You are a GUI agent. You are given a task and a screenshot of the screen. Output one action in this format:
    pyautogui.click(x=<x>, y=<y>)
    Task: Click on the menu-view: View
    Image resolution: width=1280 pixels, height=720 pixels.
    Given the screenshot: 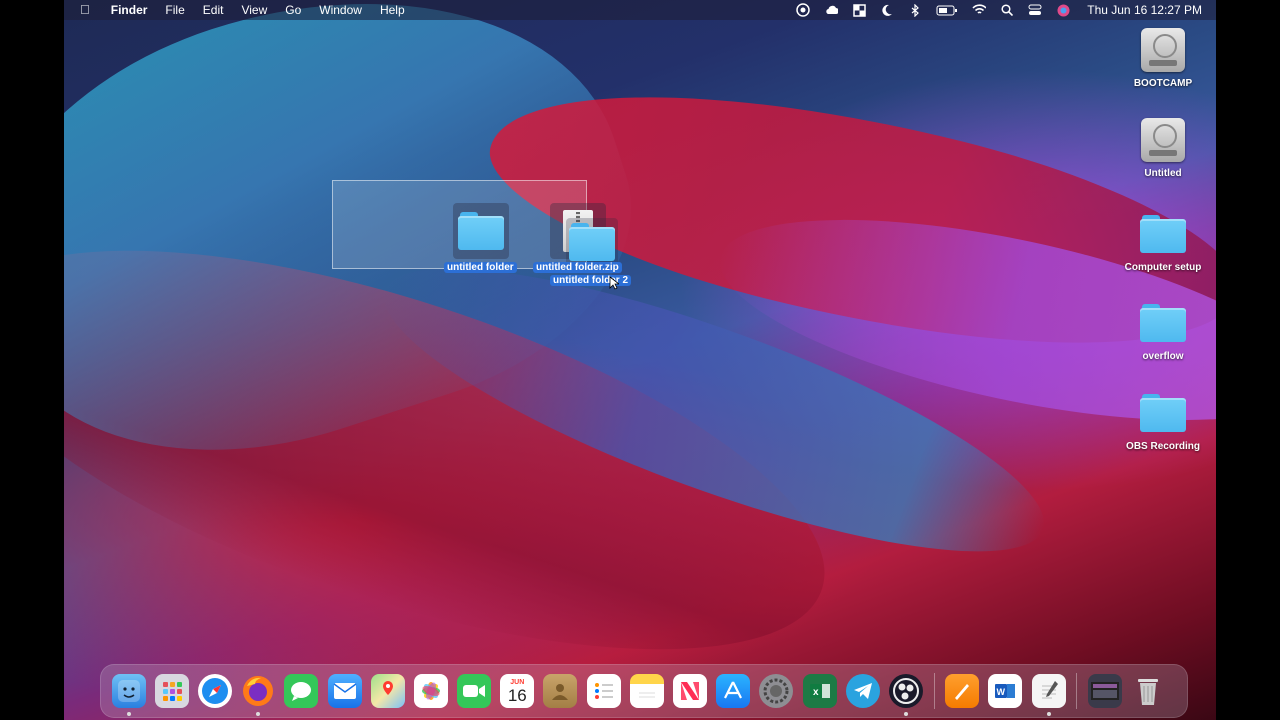 What is the action you would take?
    pyautogui.click(x=254, y=10)
    